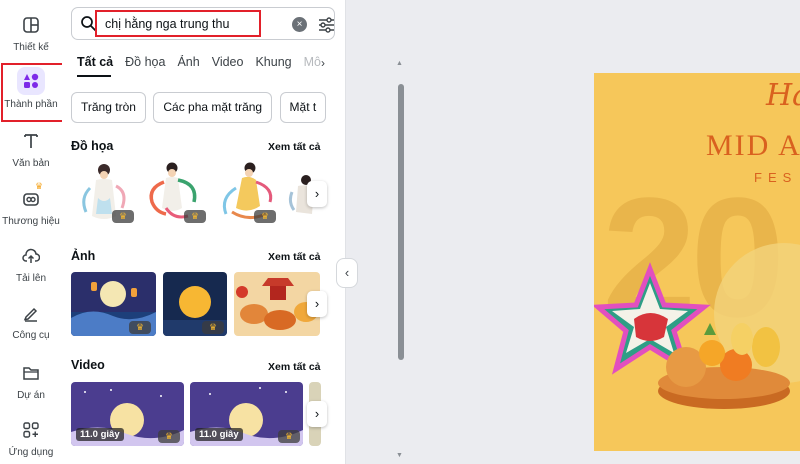 Image resolution: width=800 pixels, height=464 pixels. What do you see at coordinates (31, 206) in the screenshot?
I see `rail-item-brand: Thương hiệu` at bounding box center [31, 206].